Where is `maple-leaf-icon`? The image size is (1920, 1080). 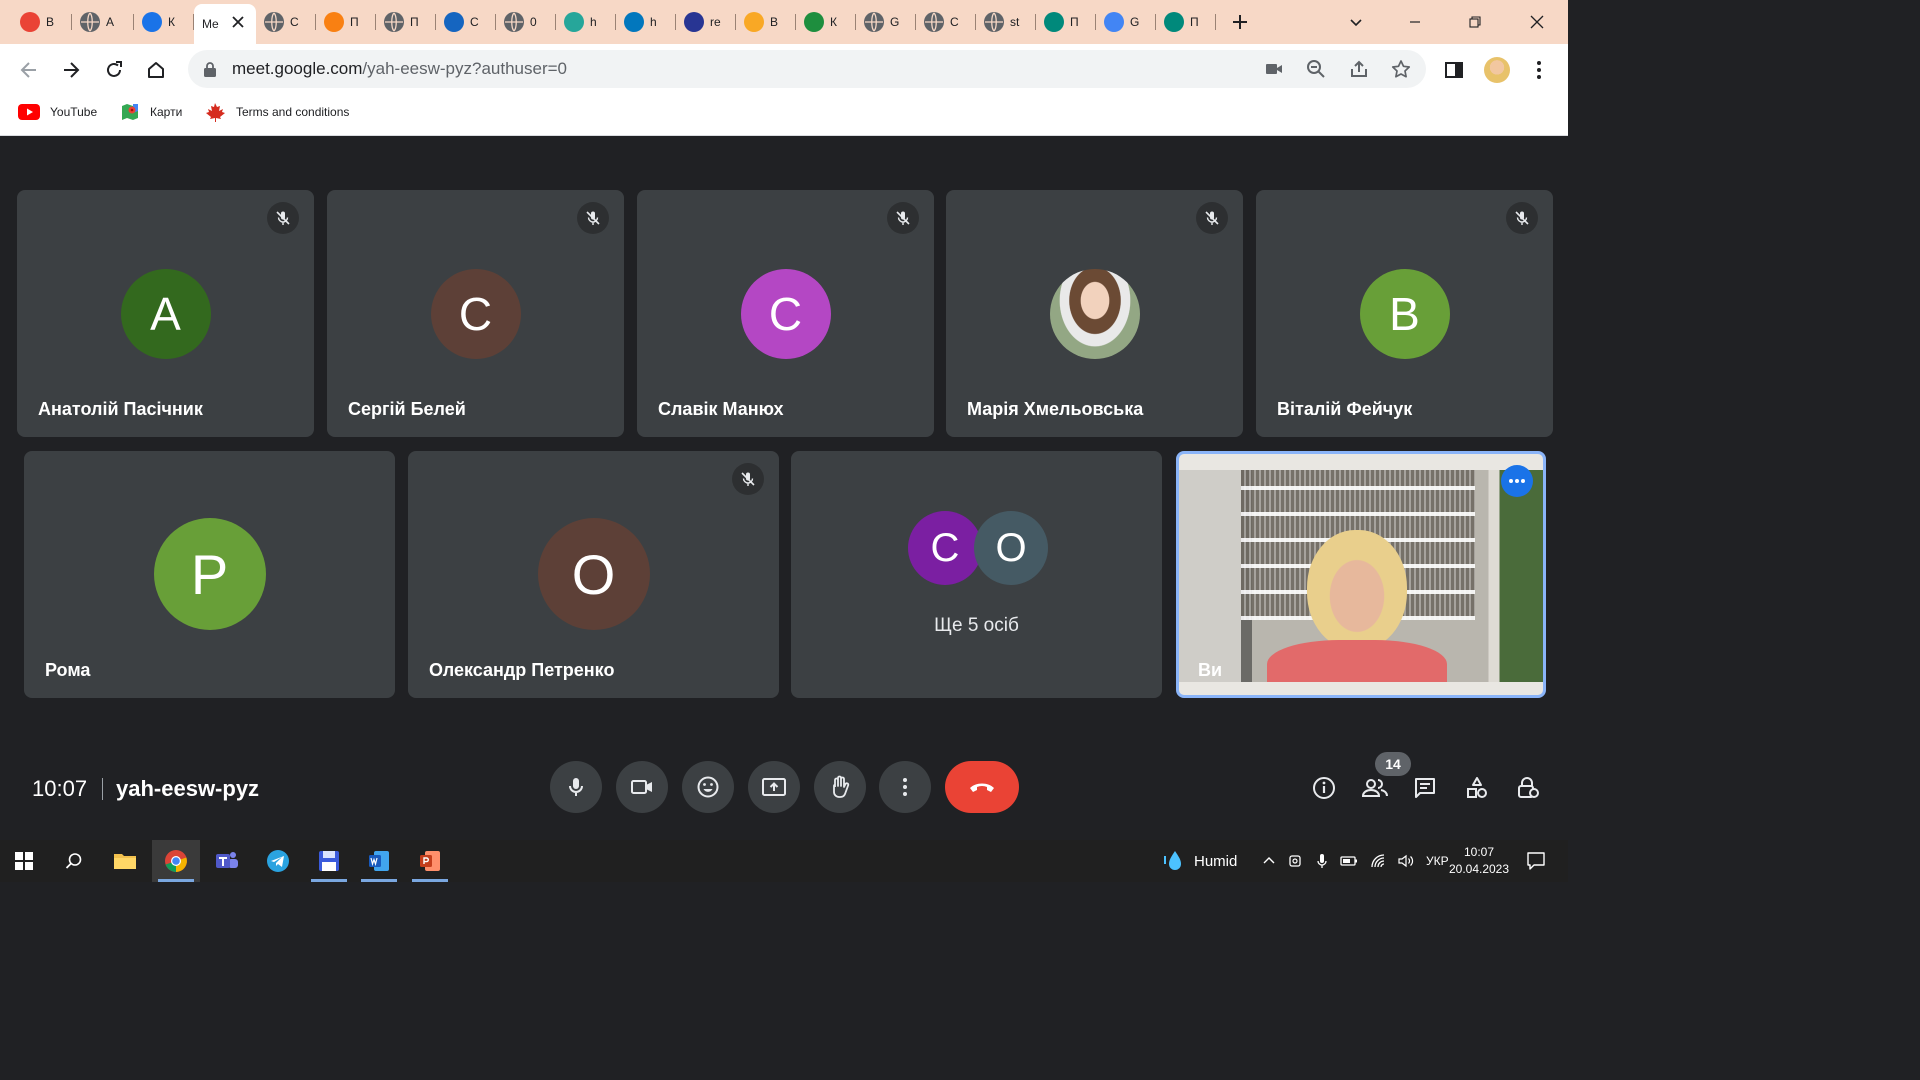
maple-leaf-icon is located at coordinates (215, 112).